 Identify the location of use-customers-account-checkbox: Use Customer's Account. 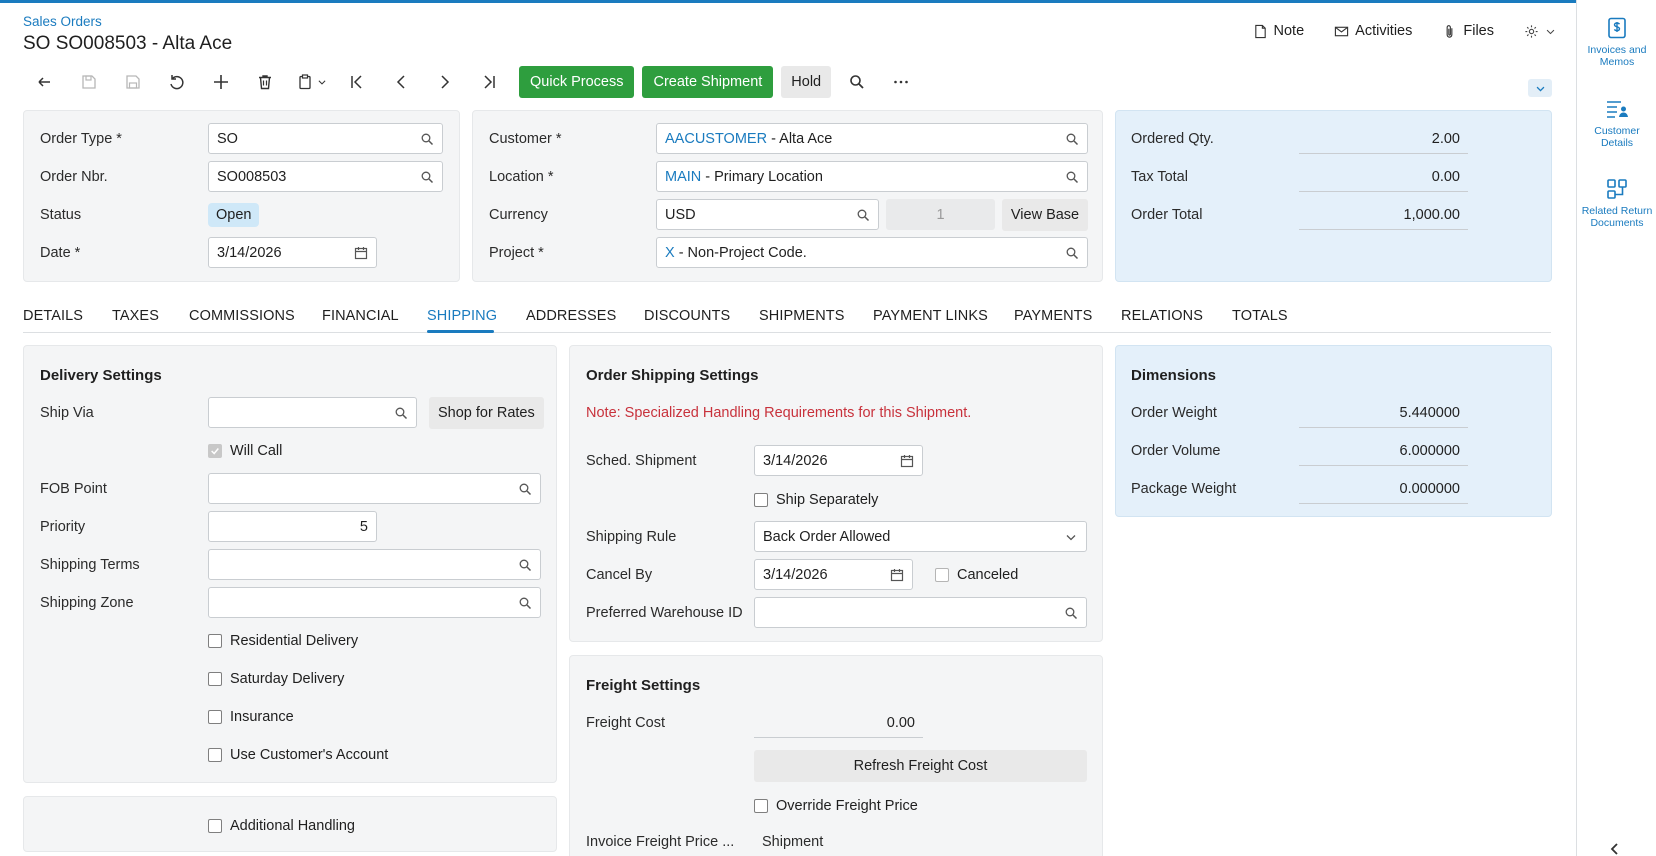
(298, 755).